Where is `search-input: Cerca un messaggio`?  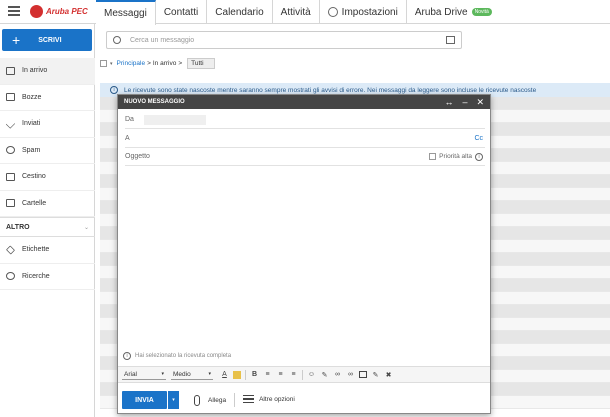 search-input: Cerca un messaggio is located at coordinates (284, 40).